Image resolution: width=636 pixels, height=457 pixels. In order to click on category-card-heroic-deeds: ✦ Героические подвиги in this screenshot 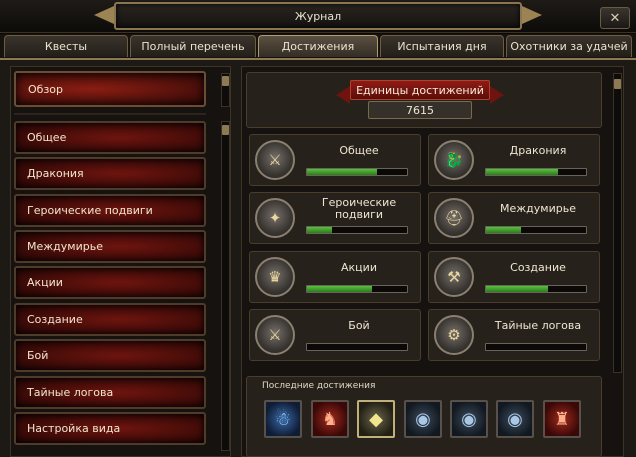, I will do `click(335, 218)`.